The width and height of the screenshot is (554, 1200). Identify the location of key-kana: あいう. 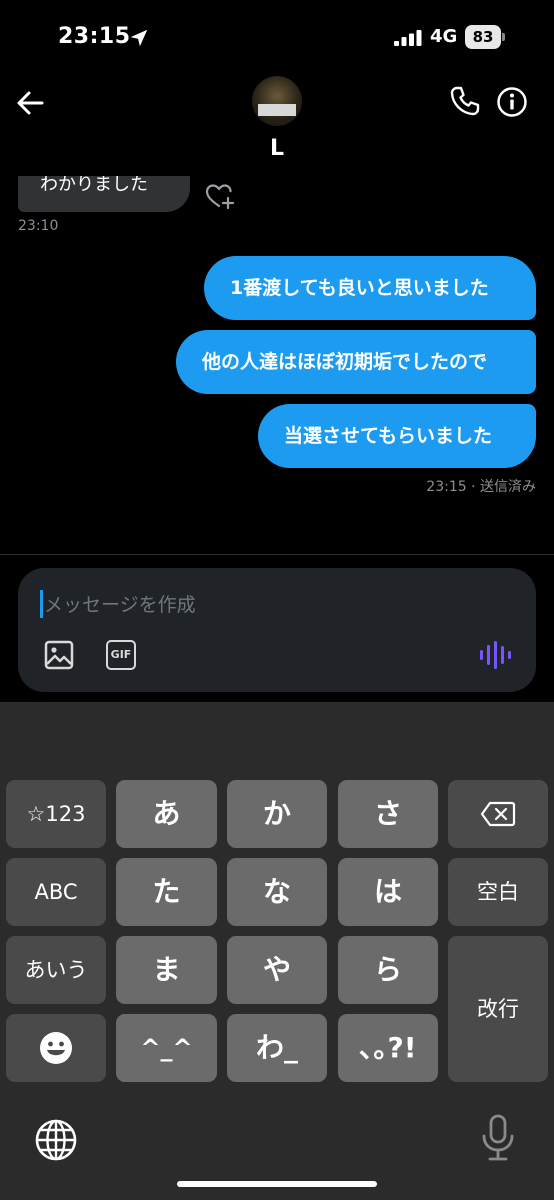
(56, 970).